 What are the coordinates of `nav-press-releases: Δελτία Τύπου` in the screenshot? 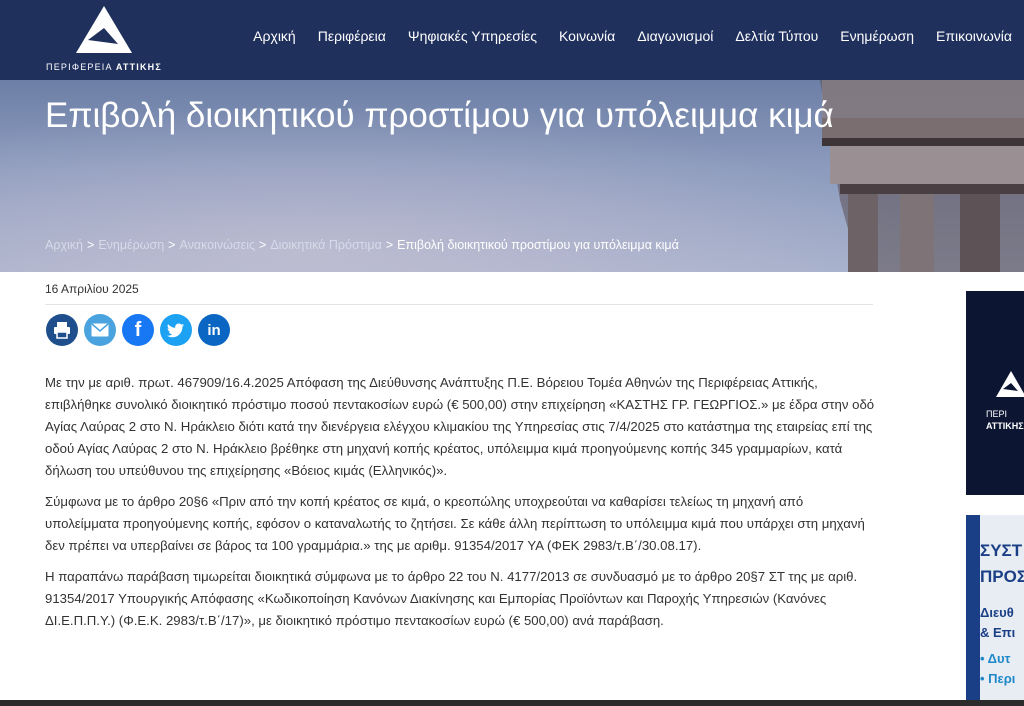 It's located at (776, 36).